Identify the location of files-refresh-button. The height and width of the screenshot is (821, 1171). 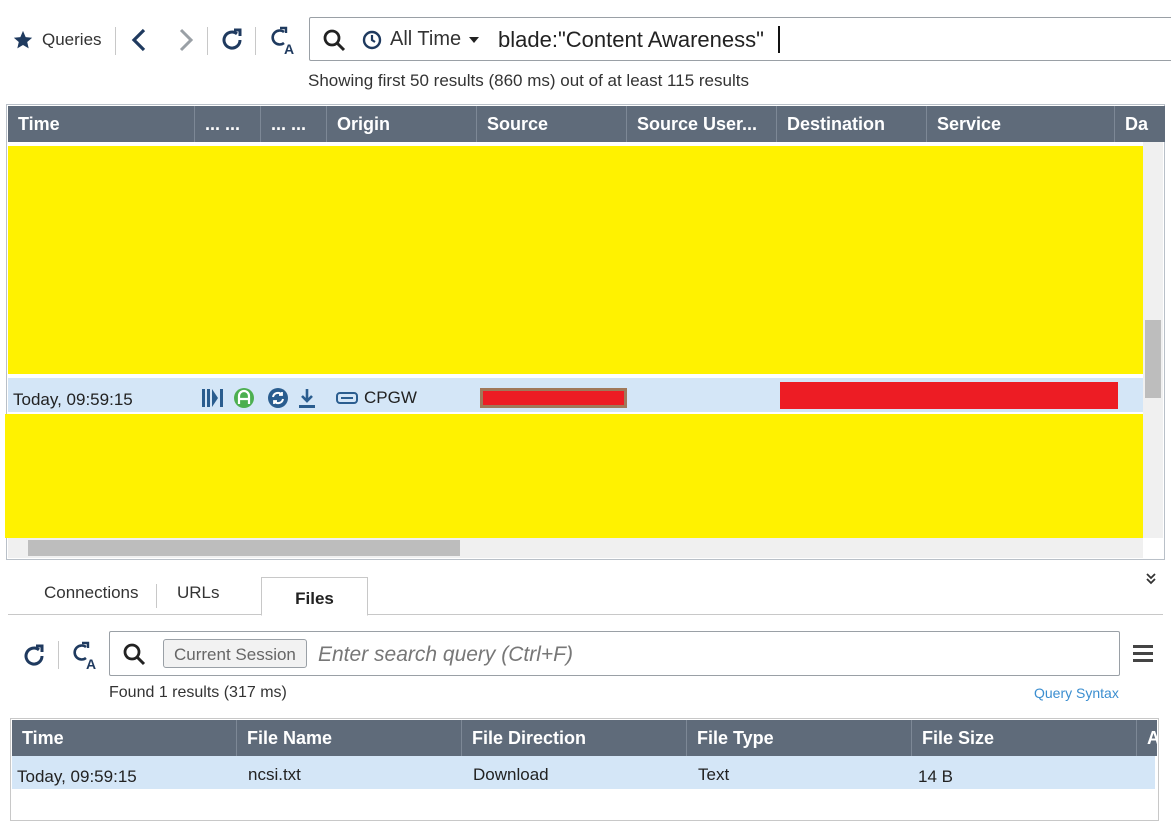
(34, 656).